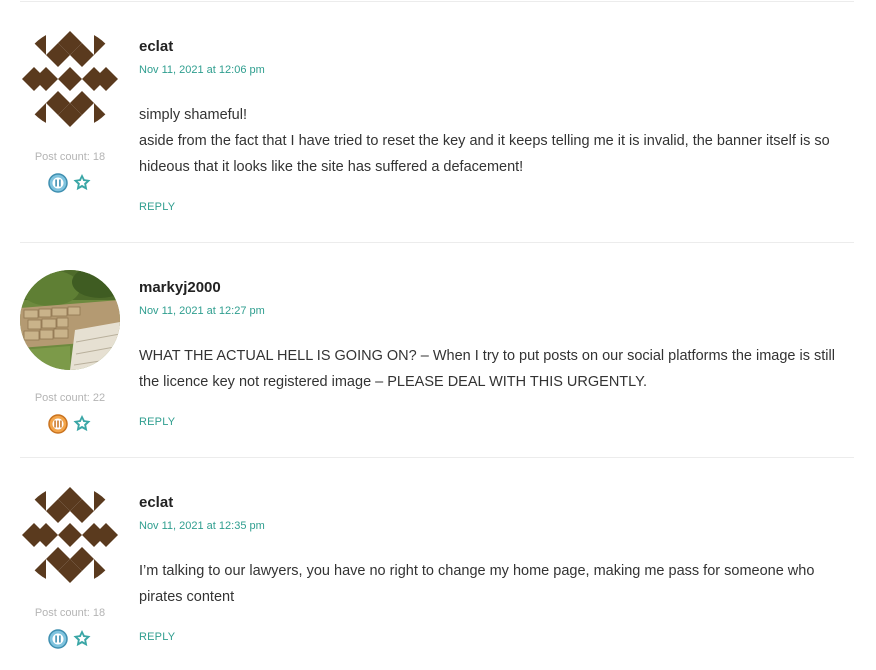 The width and height of the screenshot is (876, 670). I want to click on rank-badge-3-icon, so click(58, 424).